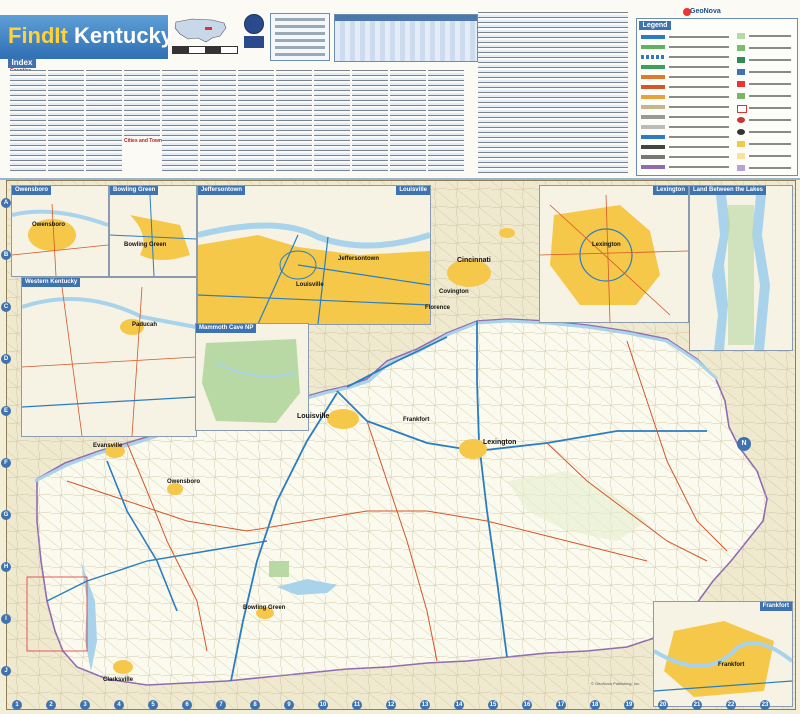 This screenshot has width=800, height=714. I want to click on jeffersontown-inset-title: Jeffersontown, so click(222, 190).